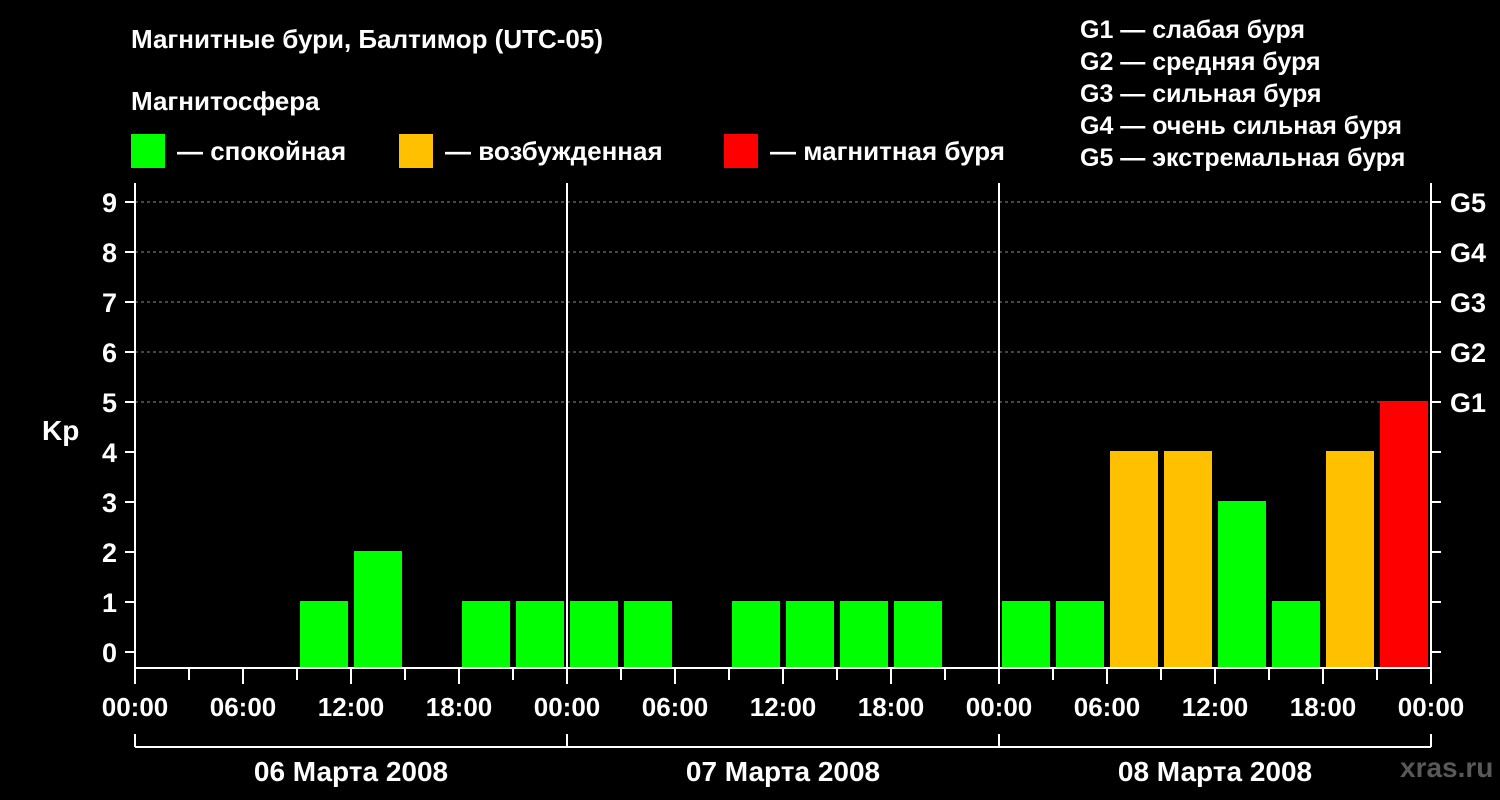 The height and width of the screenshot is (800, 1500). I want to click on y-tick-label: 8, so click(109, 253).